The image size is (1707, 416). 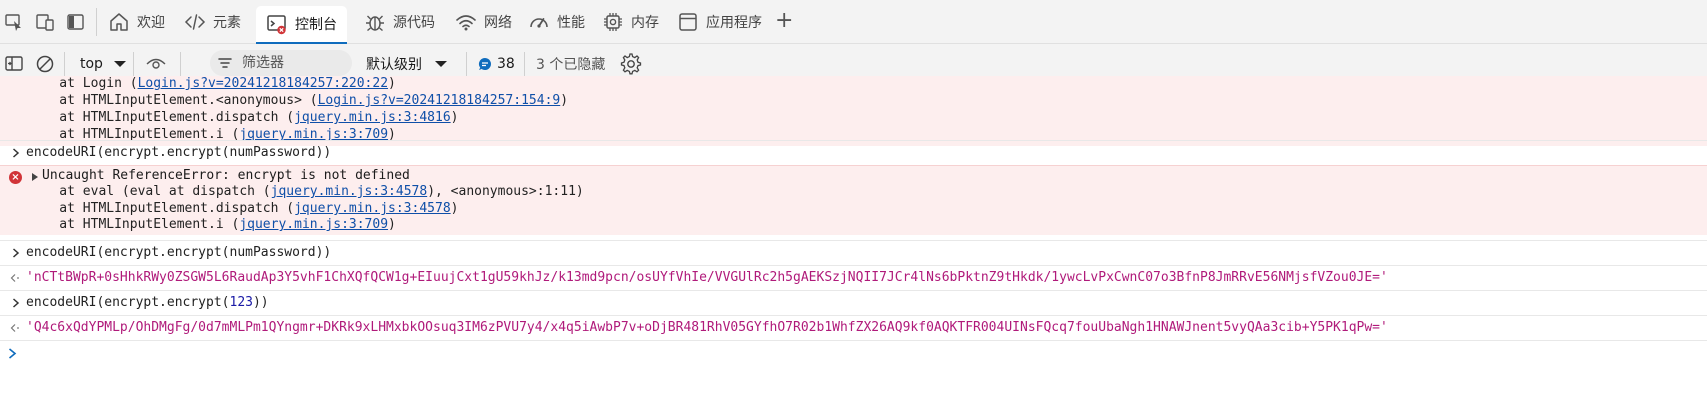 I want to click on tab-elements: 元素, so click(x=212, y=22).